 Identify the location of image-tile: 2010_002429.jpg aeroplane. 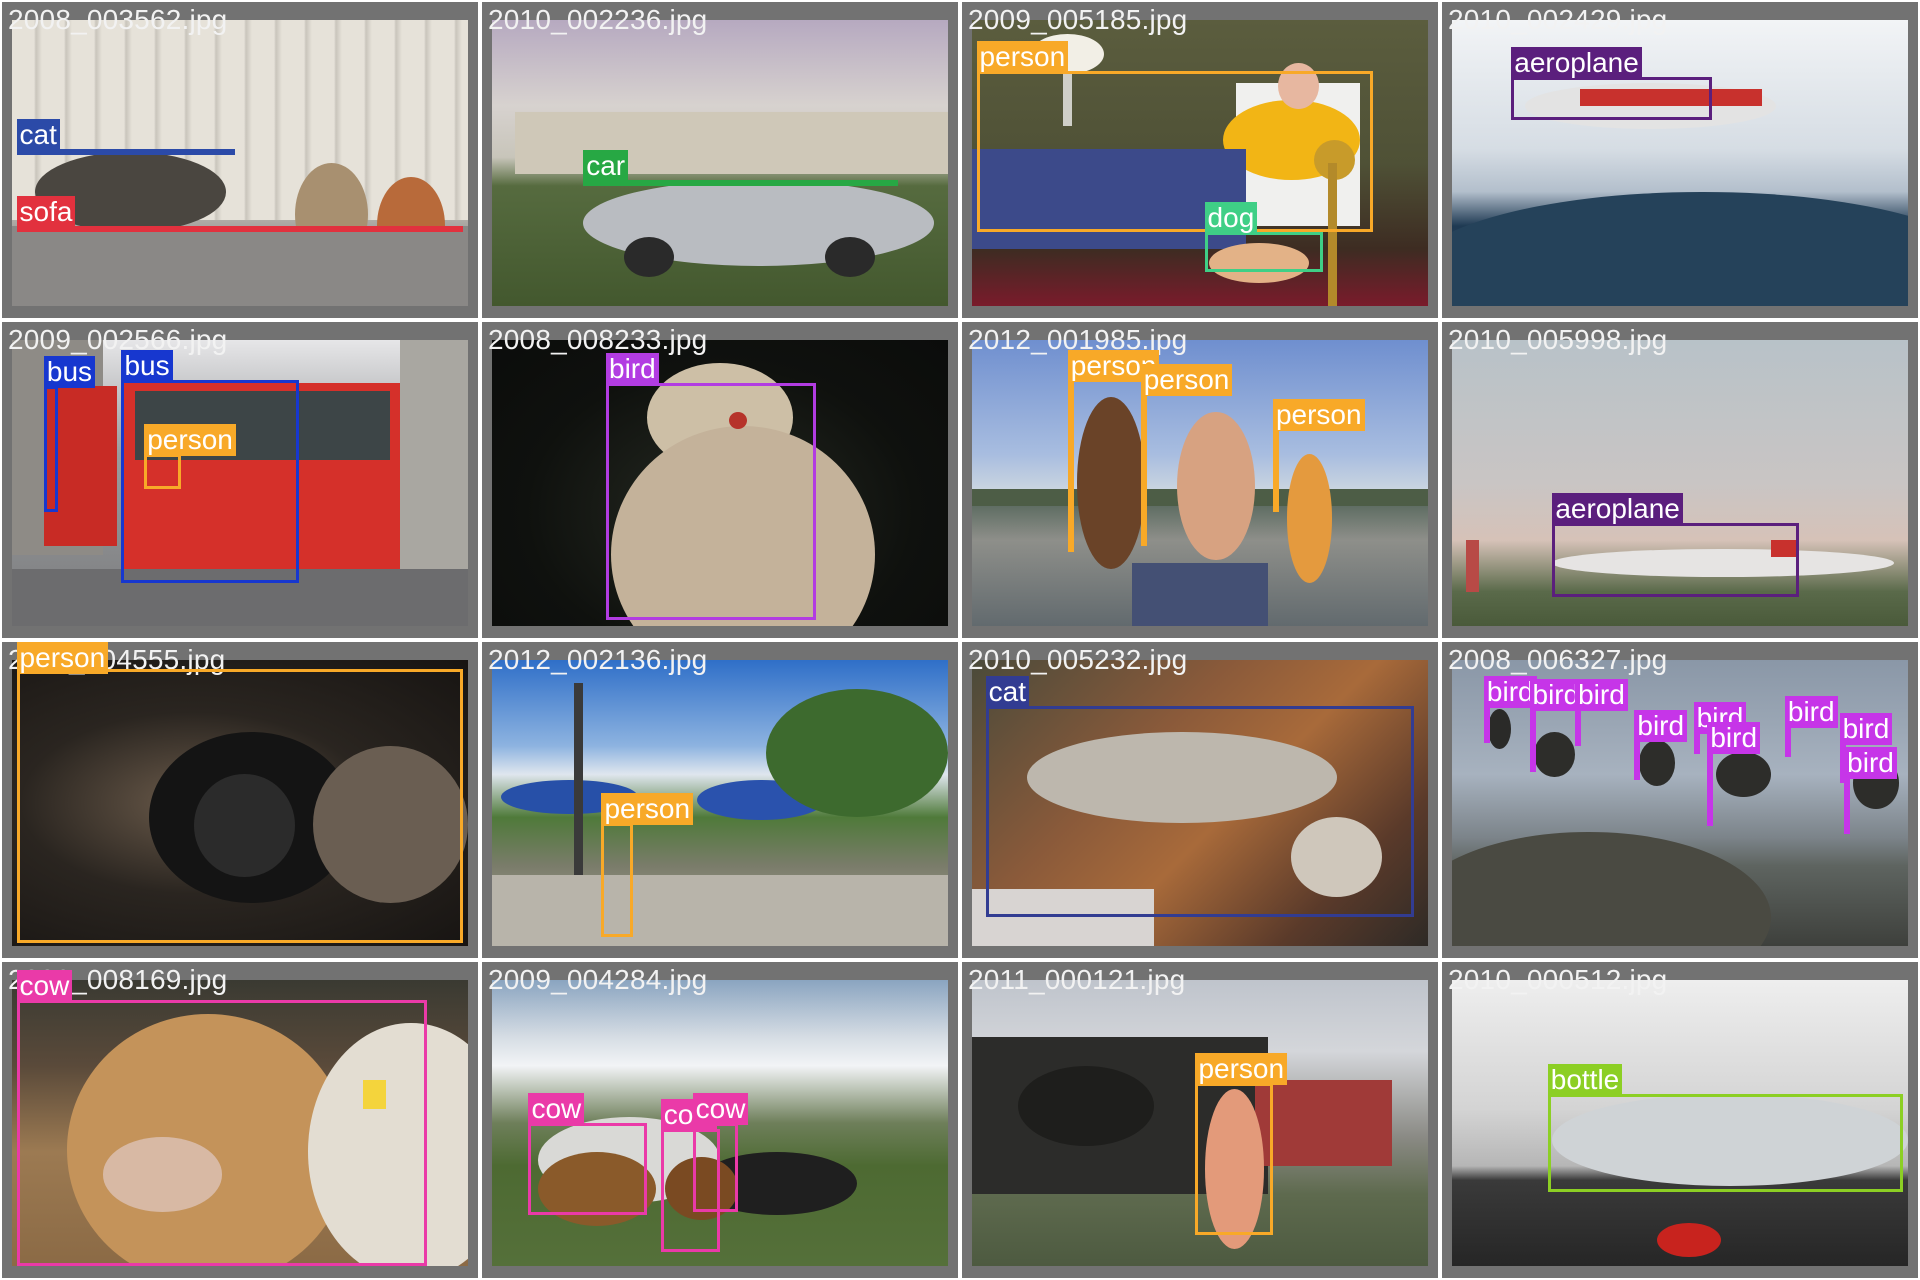
(1680, 160).